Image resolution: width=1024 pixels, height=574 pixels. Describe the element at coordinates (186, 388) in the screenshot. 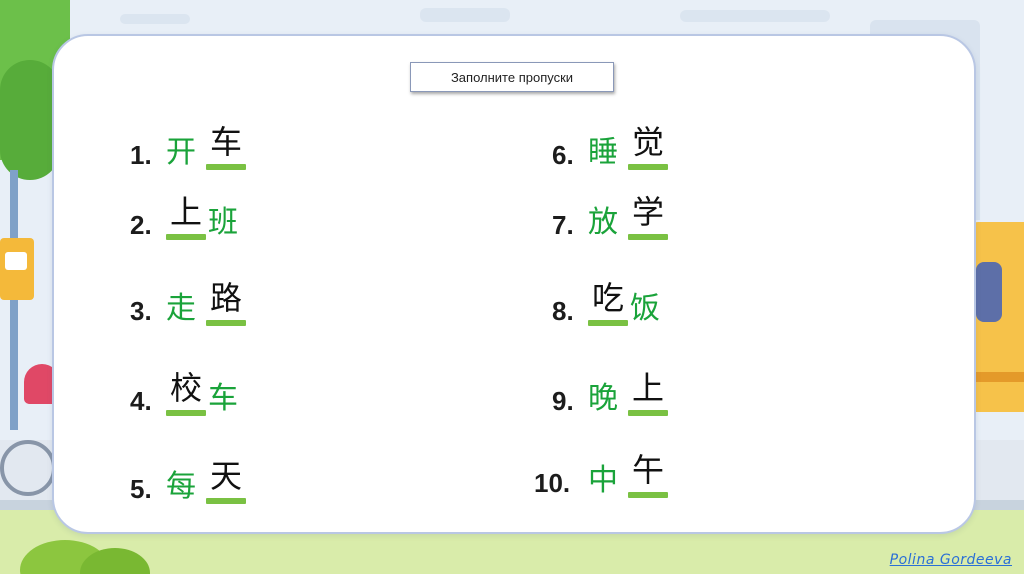

I see `answer-character: 校` at that location.